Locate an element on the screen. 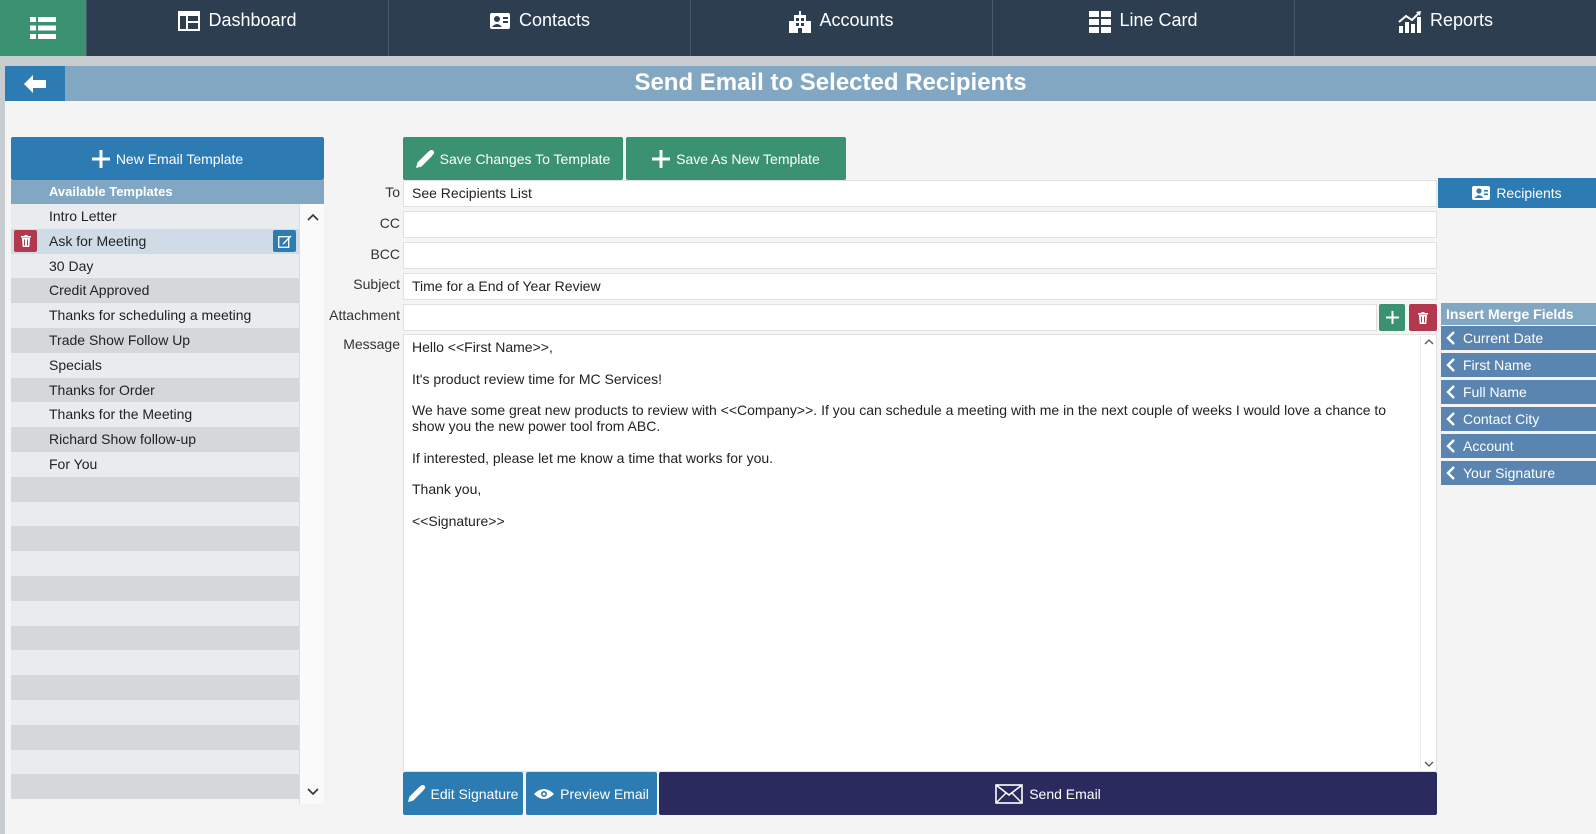 The height and width of the screenshot is (834, 1596). merge-field-label: Account is located at coordinates (1488, 446).